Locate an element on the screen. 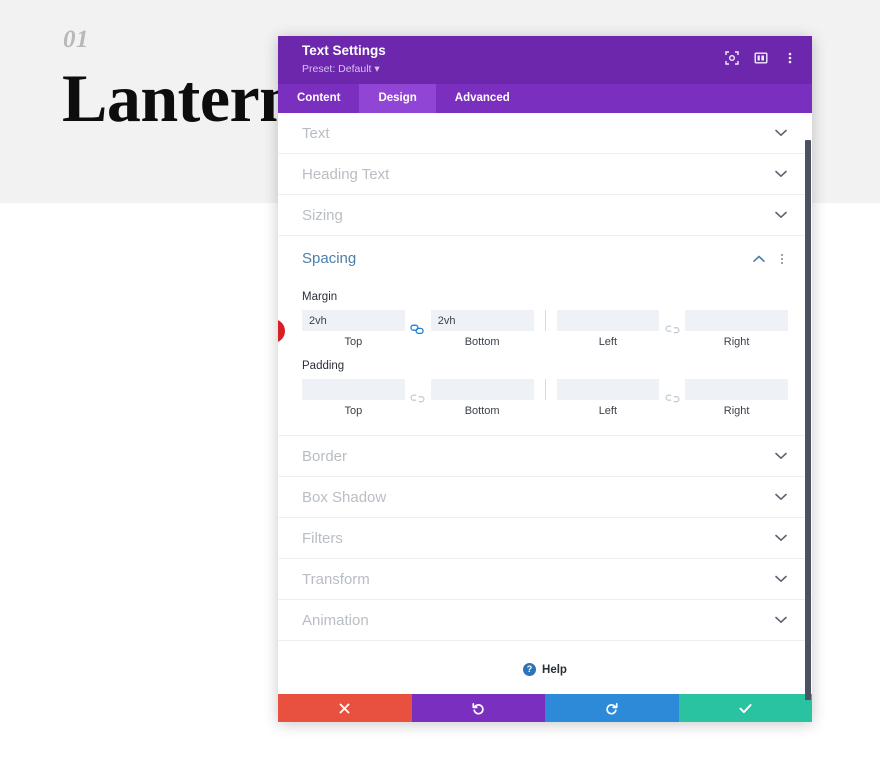  margin-top-bottom-pair: Top Bottom is located at coordinates (418, 329).